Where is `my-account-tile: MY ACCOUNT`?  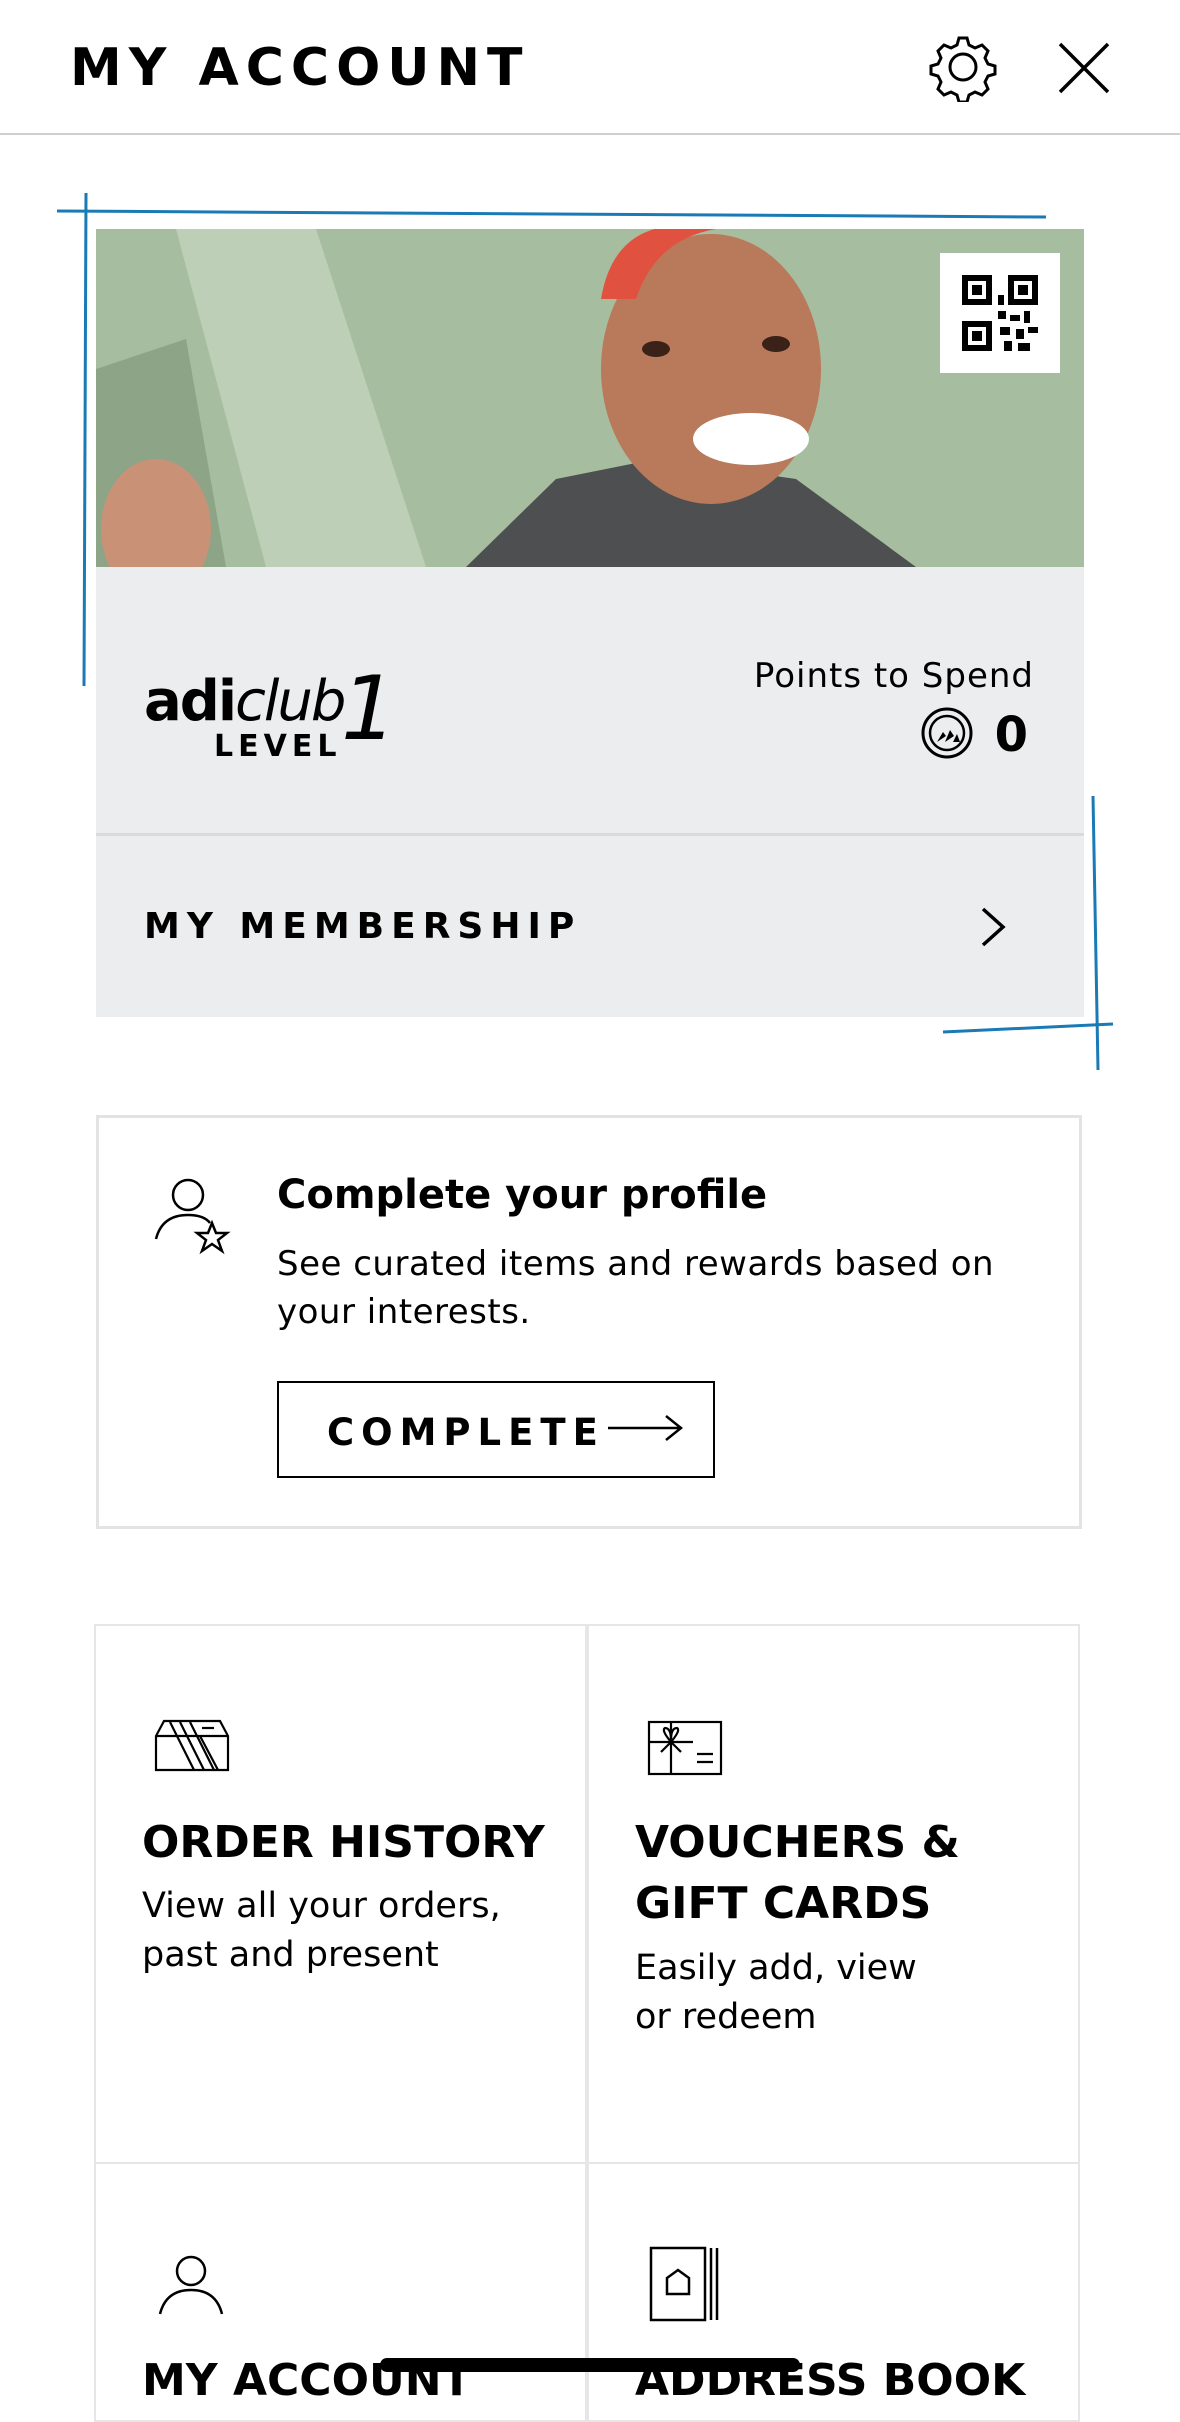
my-account-tile: MY ACCOUNT is located at coordinates (340, 2292).